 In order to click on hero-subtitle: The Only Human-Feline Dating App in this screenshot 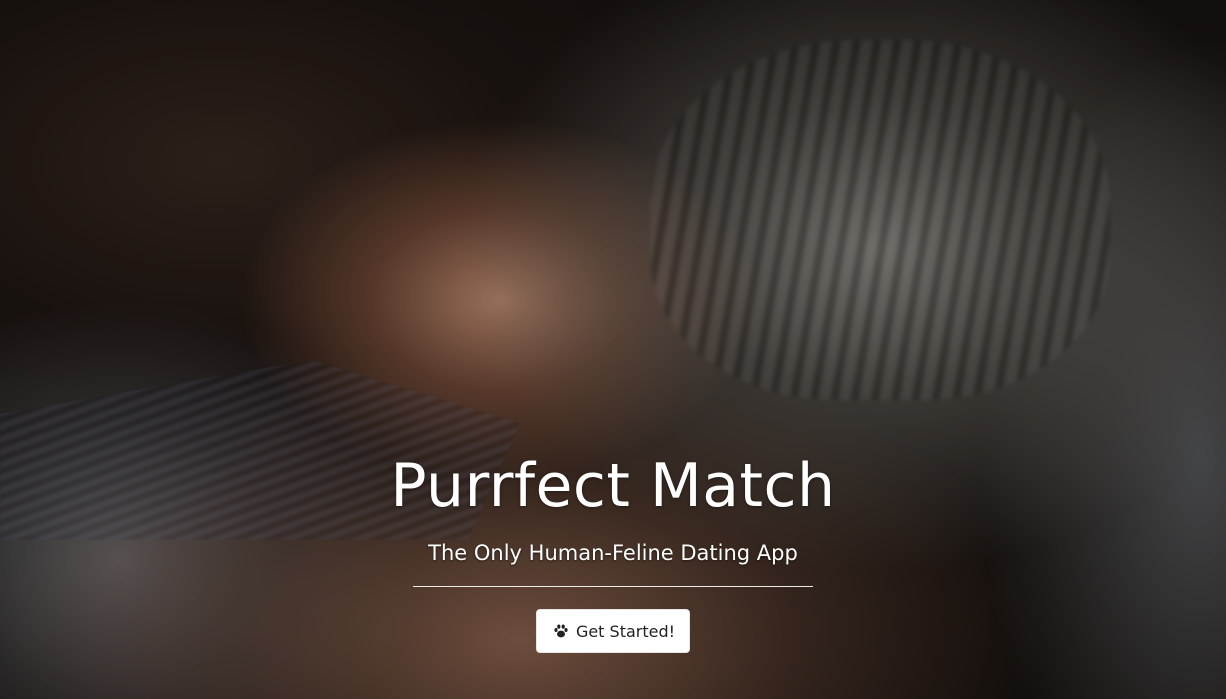, I will do `click(613, 553)`.